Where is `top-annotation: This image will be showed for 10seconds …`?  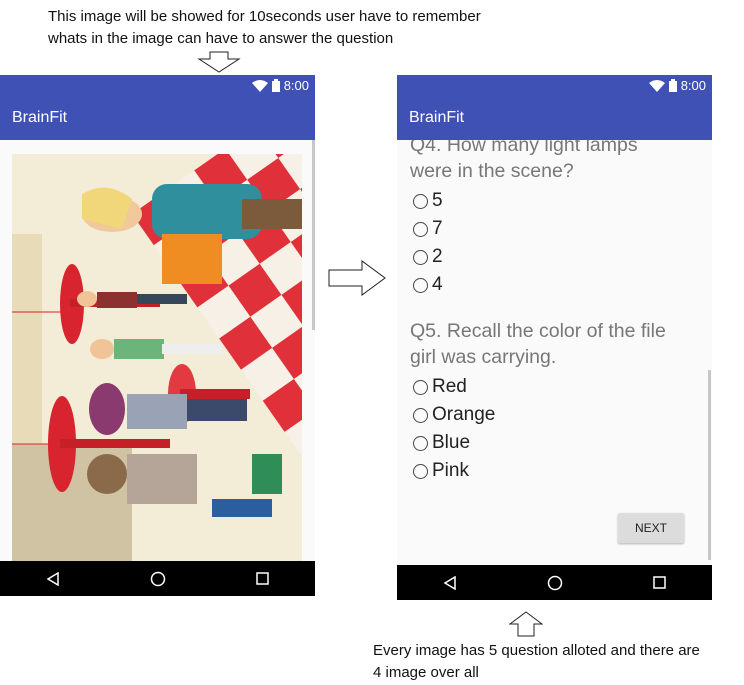 top-annotation: This image will be showed for 10seconds … is located at coordinates (298, 28).